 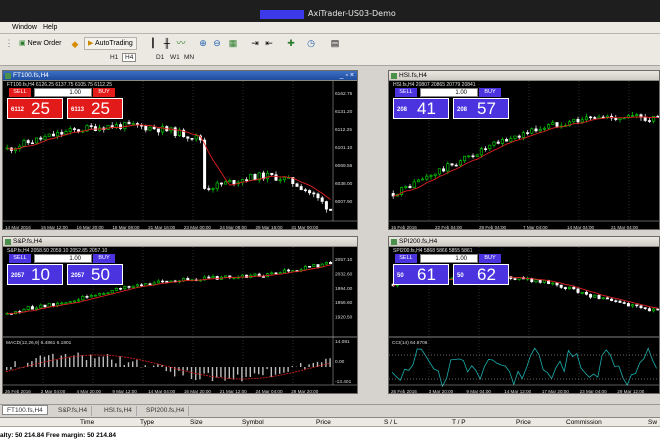 What do you see at coordinates (523, 422) in the screenshot?
I see `col-price-current: Price` at bounding box center [523, 422].